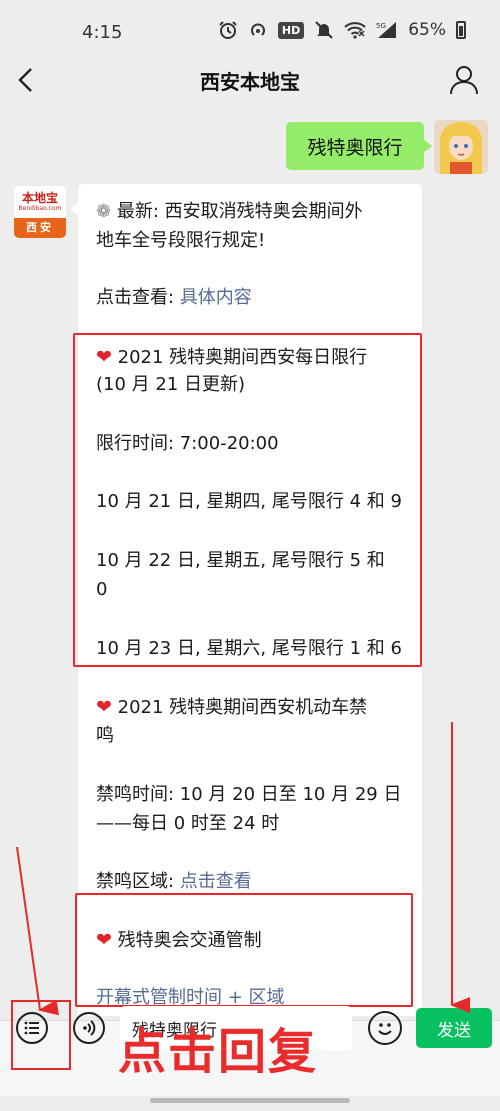  I want to click on message-line-4: ❤ 2021 残特奥期间西安每日限行, so click(231, 357).